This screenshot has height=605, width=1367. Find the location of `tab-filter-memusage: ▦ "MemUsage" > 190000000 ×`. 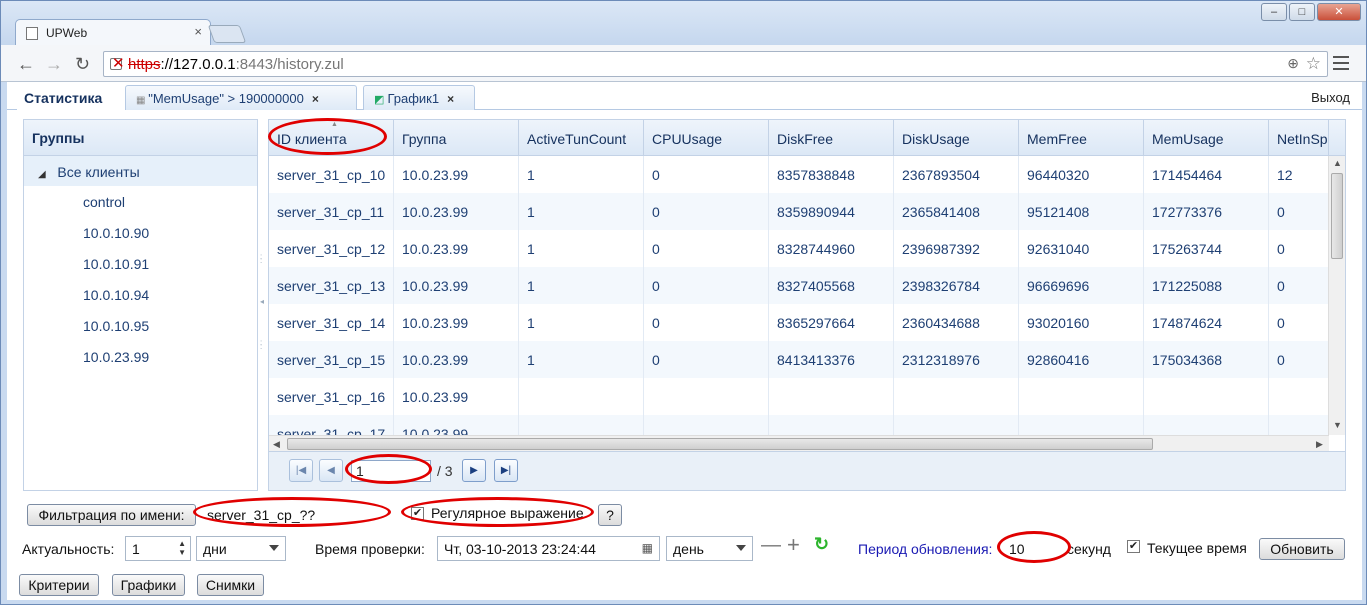

tab-filter-memusage: ▦ "MemUsage" > 190000000 × is located at coordinates (241, 97).